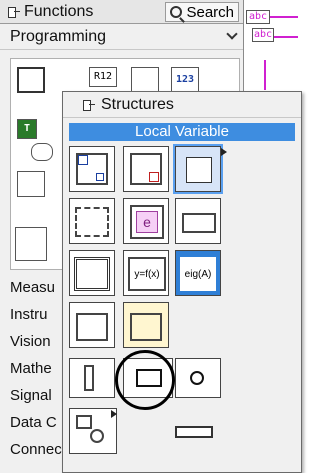  I want to click on search-icon, so click(176, 12).